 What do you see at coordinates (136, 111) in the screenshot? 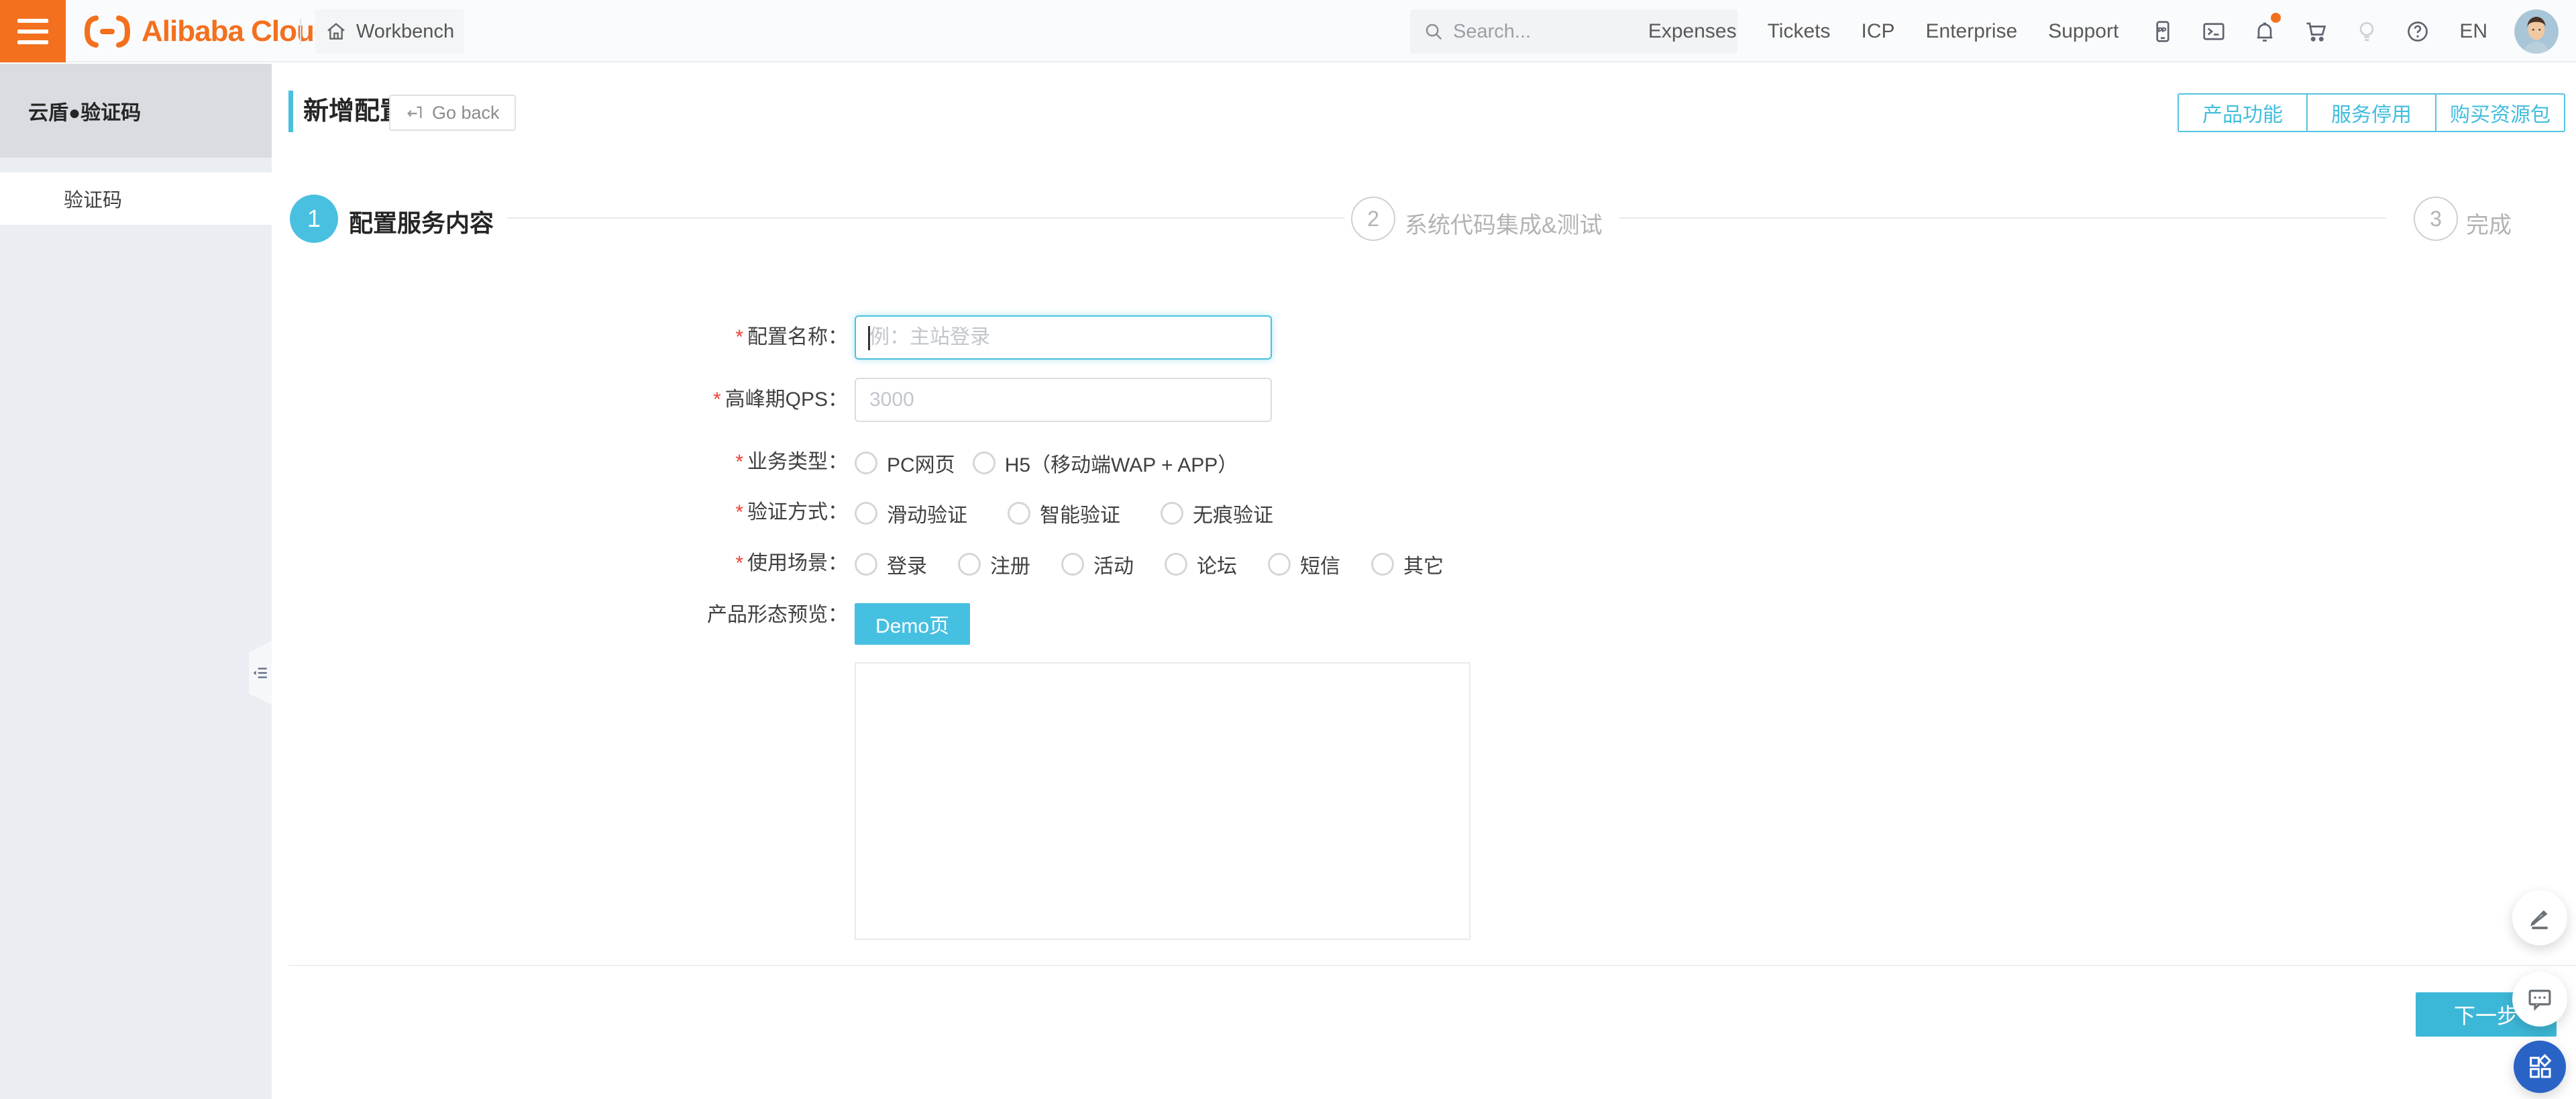
I see `sidebar-title: 云盾●验证码` at bounding box center [136, 111].